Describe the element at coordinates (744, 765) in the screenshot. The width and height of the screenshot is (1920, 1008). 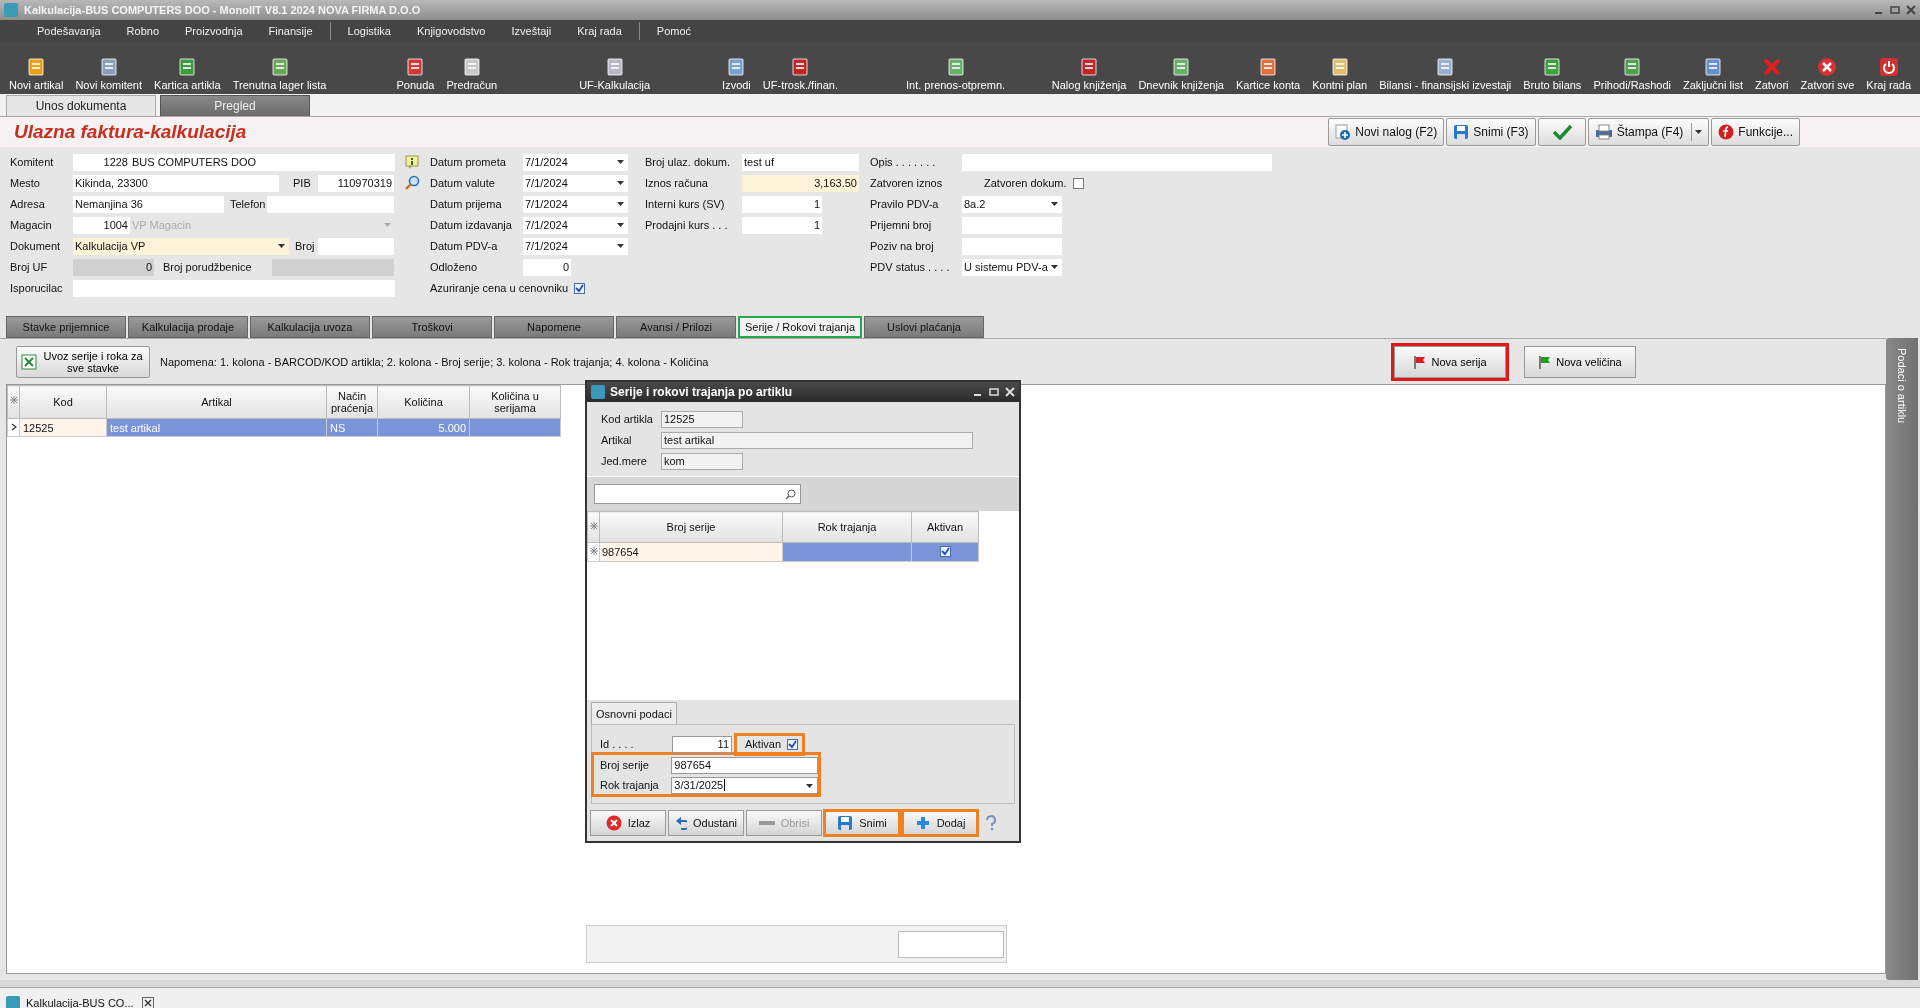
I see `series-number-field: 987654` at that location.